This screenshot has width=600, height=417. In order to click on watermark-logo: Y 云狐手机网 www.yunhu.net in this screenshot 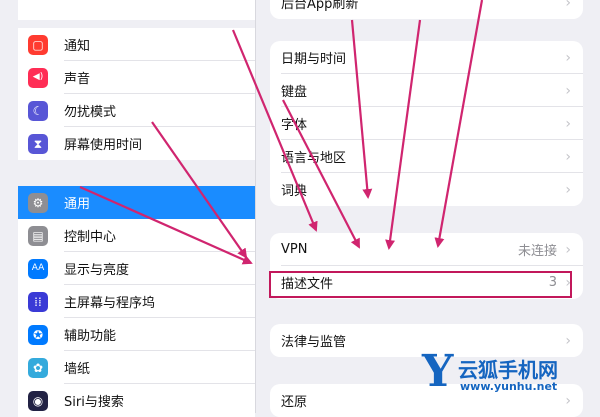, I will do `click(509, 380)`.